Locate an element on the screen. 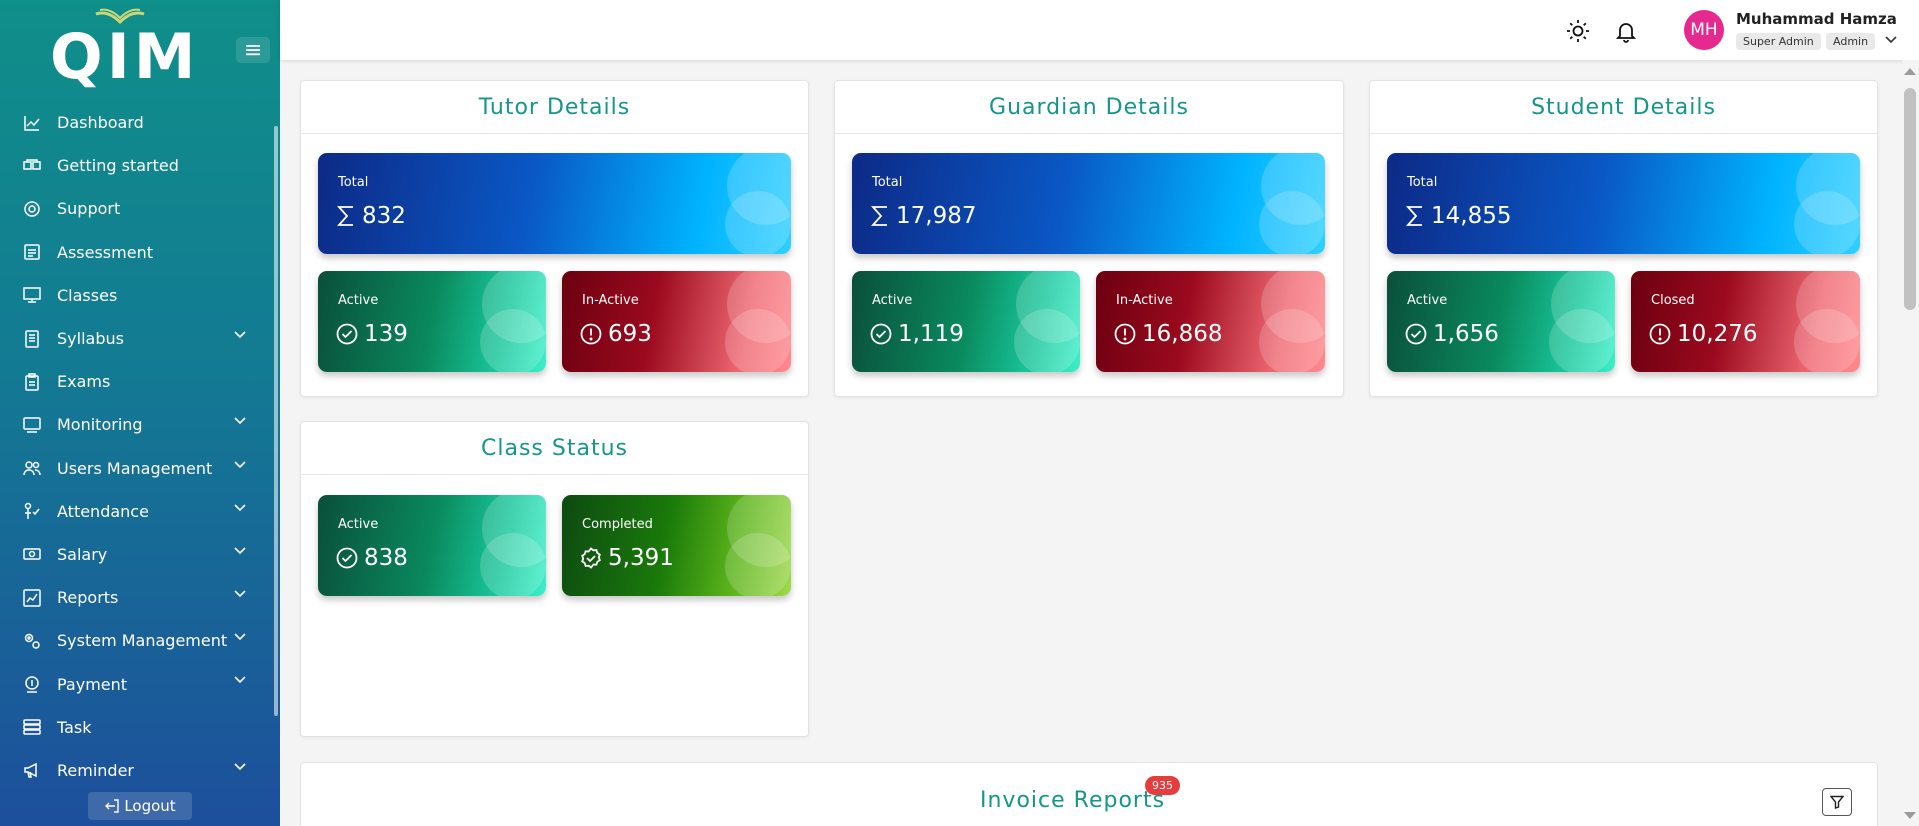 This screenshot has height=826, width=1919. sidebar-item-label: Getting started is located at coordinates (118, 166).